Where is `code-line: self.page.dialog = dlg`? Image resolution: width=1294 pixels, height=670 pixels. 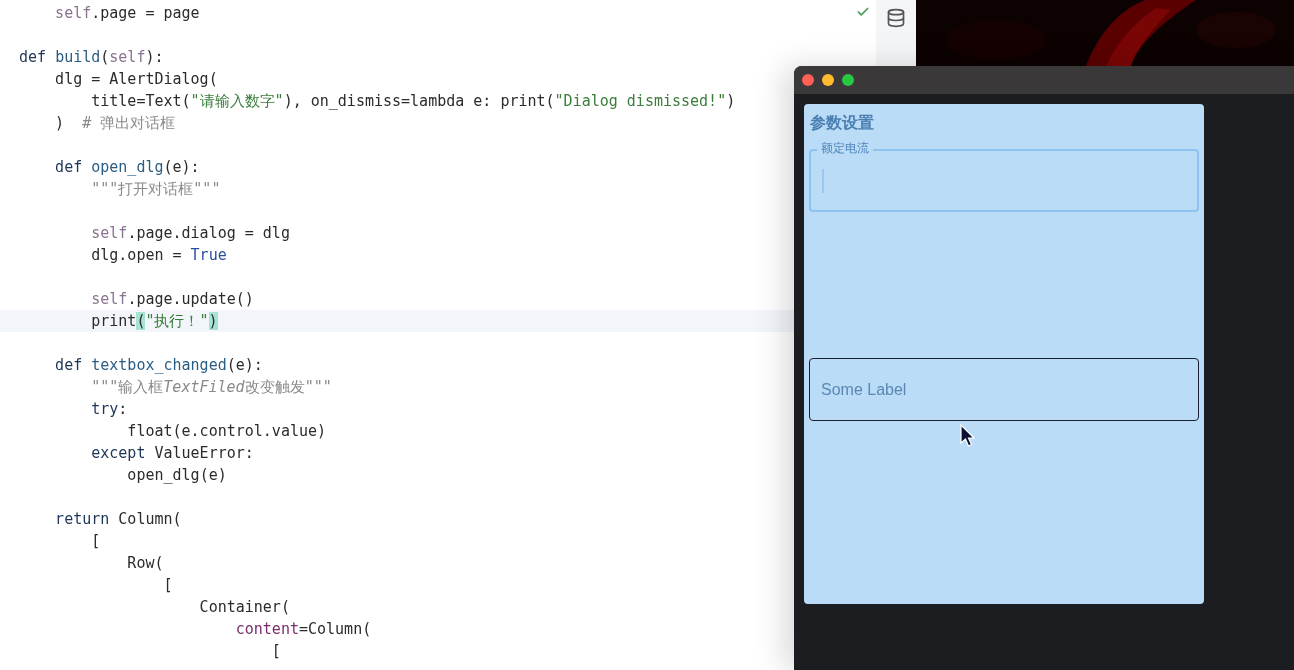 code-line: self.page.dialog = dlg is located at coordinates (190, 233).